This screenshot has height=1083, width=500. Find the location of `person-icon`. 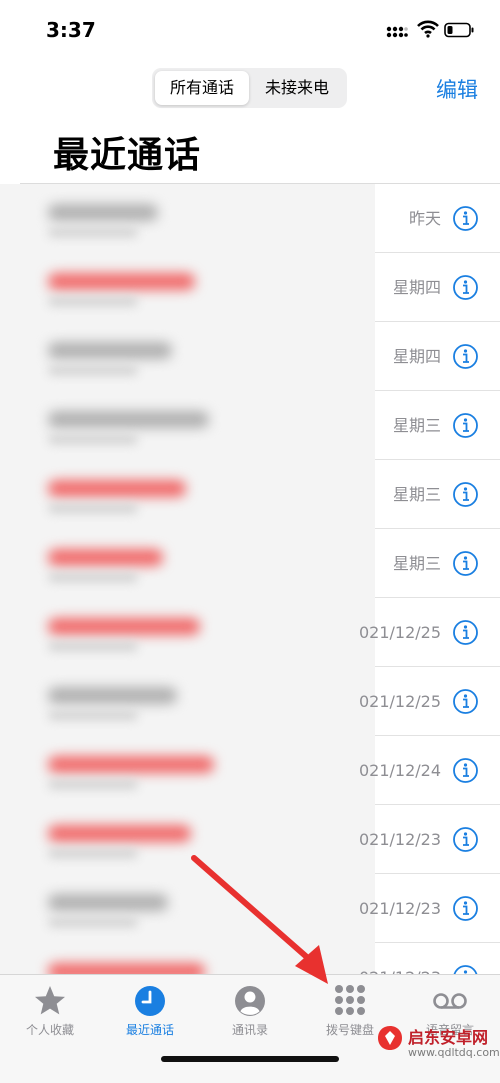

person-icon is located at coordinates (250, 1001).